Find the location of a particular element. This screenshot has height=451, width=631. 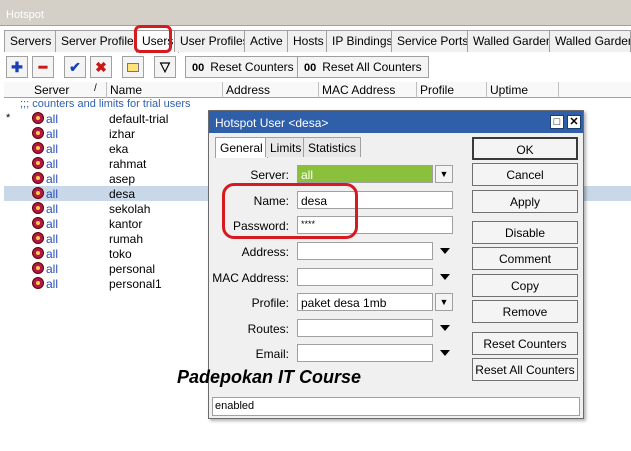

address-dropdown-icon is located at coordinates (445, 251).